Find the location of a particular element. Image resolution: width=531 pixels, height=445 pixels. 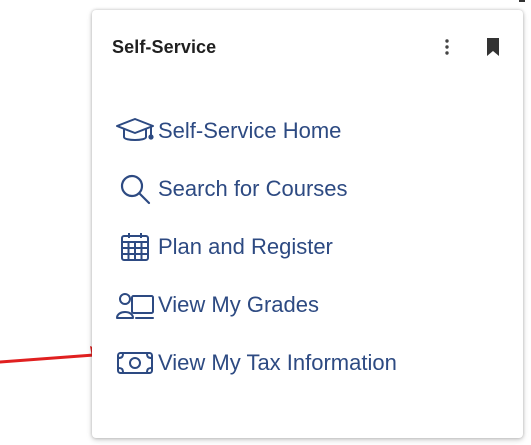

menu-item-search-for-courses: Search for Courses is located at coordinates (308, 189).